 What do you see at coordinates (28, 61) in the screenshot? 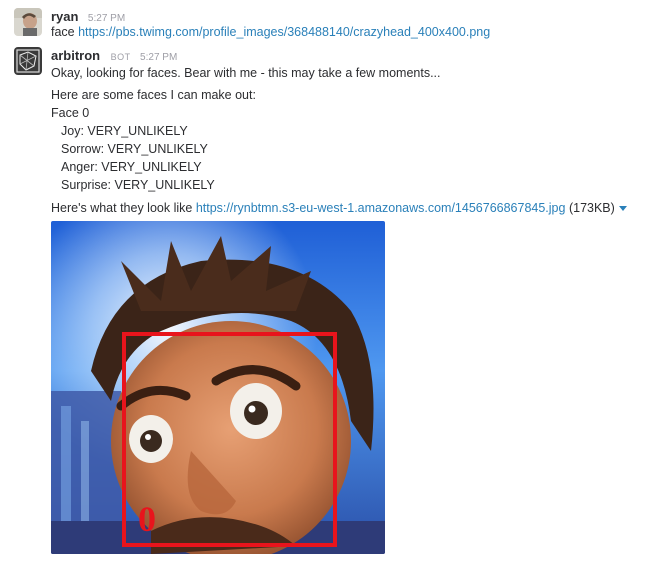
I see `bot-avatar-icon` at bounding box center [28, 61].